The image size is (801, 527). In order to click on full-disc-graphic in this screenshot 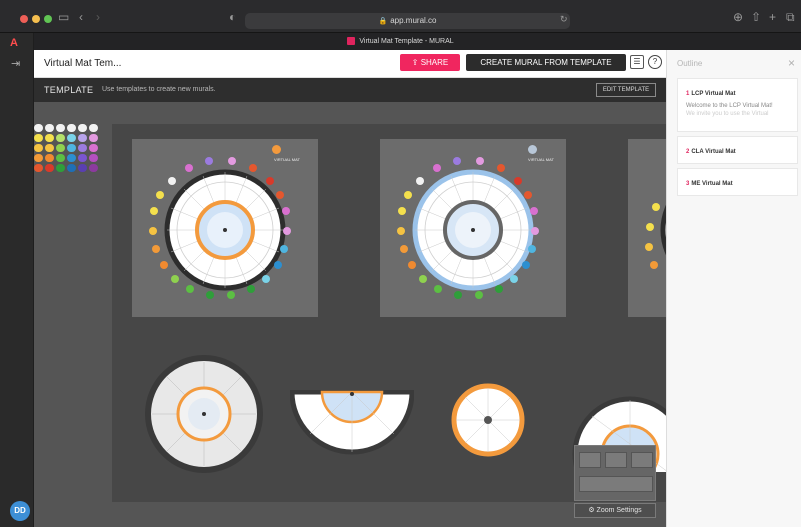, I will do `click(204, 414)`.